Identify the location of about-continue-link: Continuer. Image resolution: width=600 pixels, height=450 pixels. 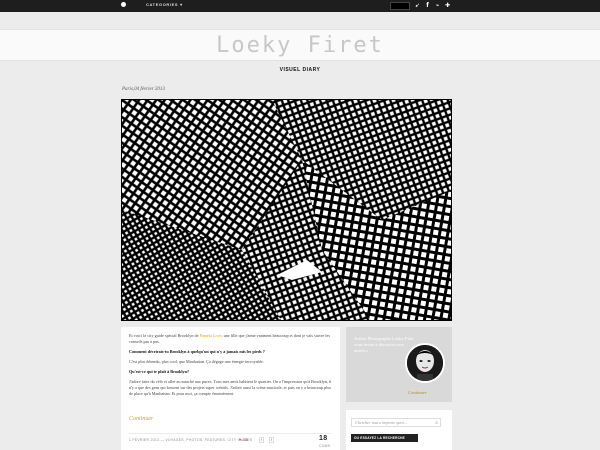
(417, 392).